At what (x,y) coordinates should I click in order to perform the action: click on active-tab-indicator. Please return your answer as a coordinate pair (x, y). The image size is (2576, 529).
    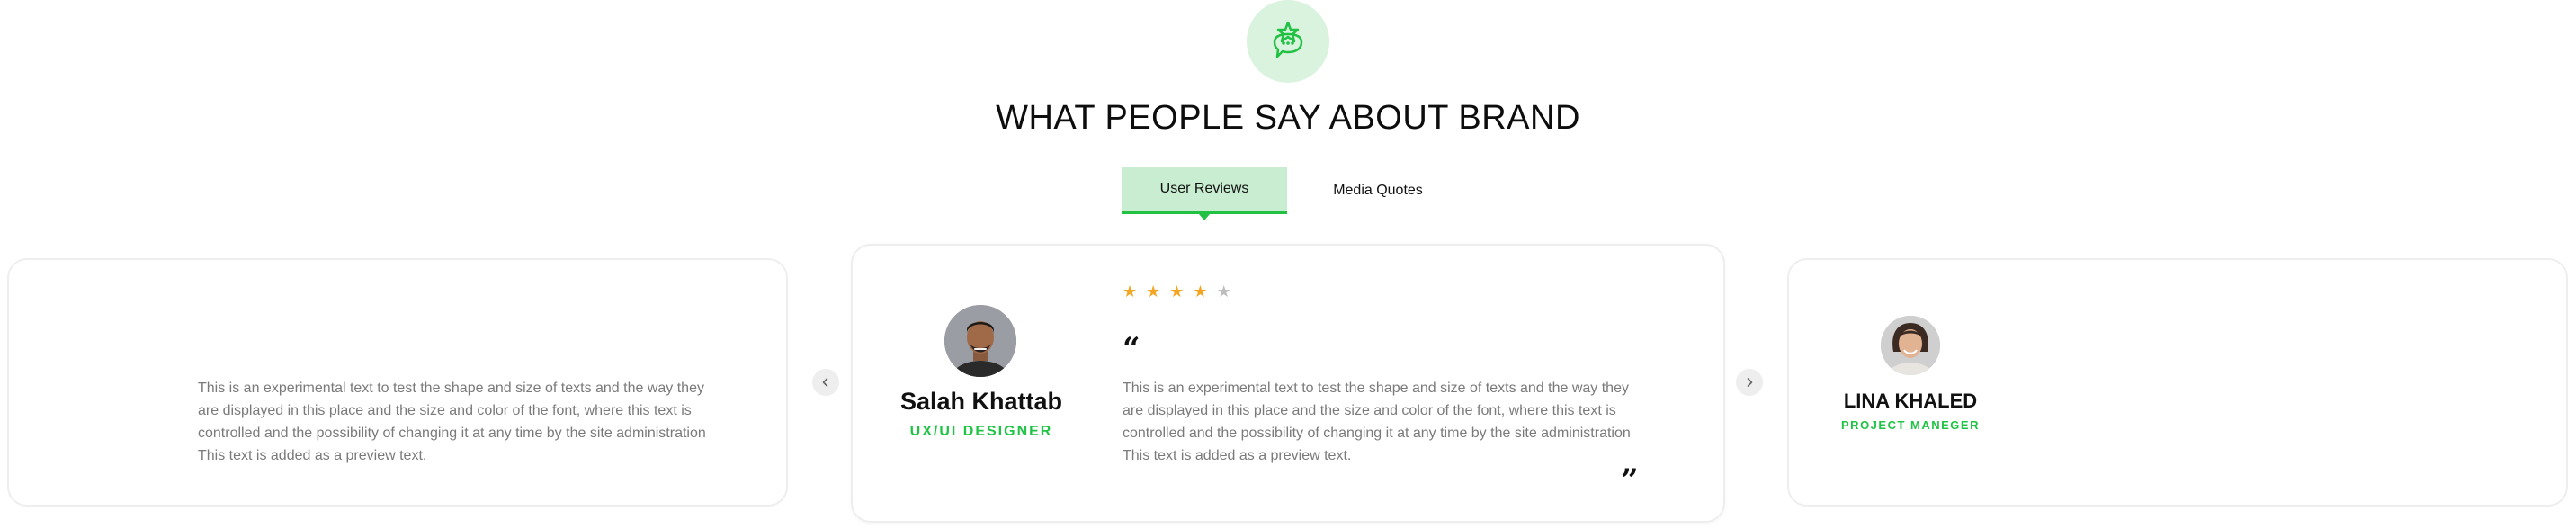
    Looking at the image, I should click on (1204, 217).